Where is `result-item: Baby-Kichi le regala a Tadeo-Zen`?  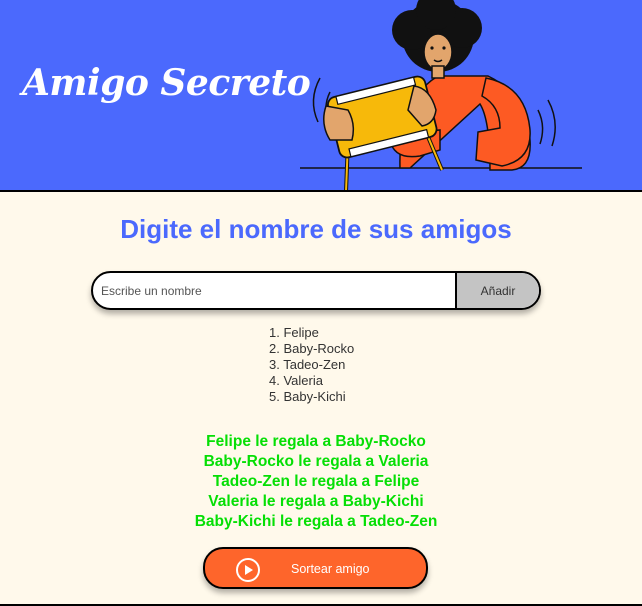
result-item: Baby-Kichi le regala a Tadeo-Zen is located at coordinates (316, 521).